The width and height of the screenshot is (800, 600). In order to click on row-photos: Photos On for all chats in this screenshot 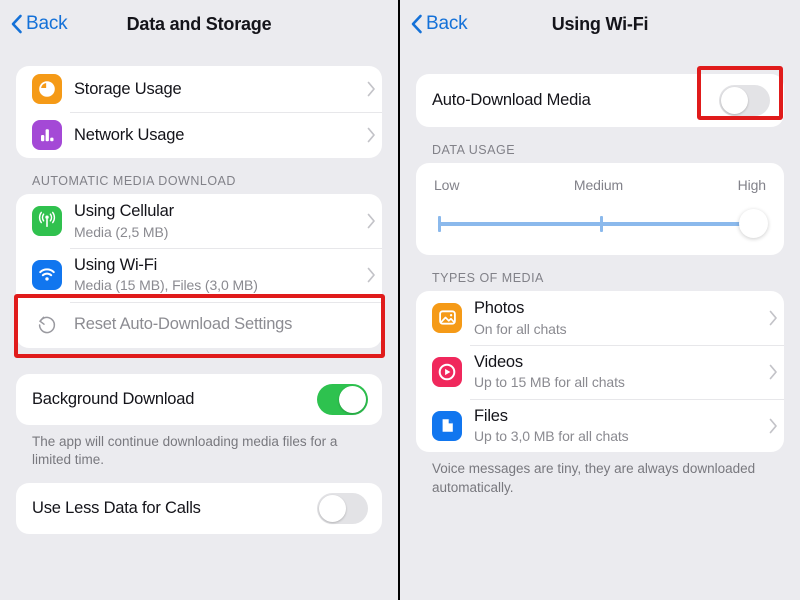, I will do `click(600, 318)`.